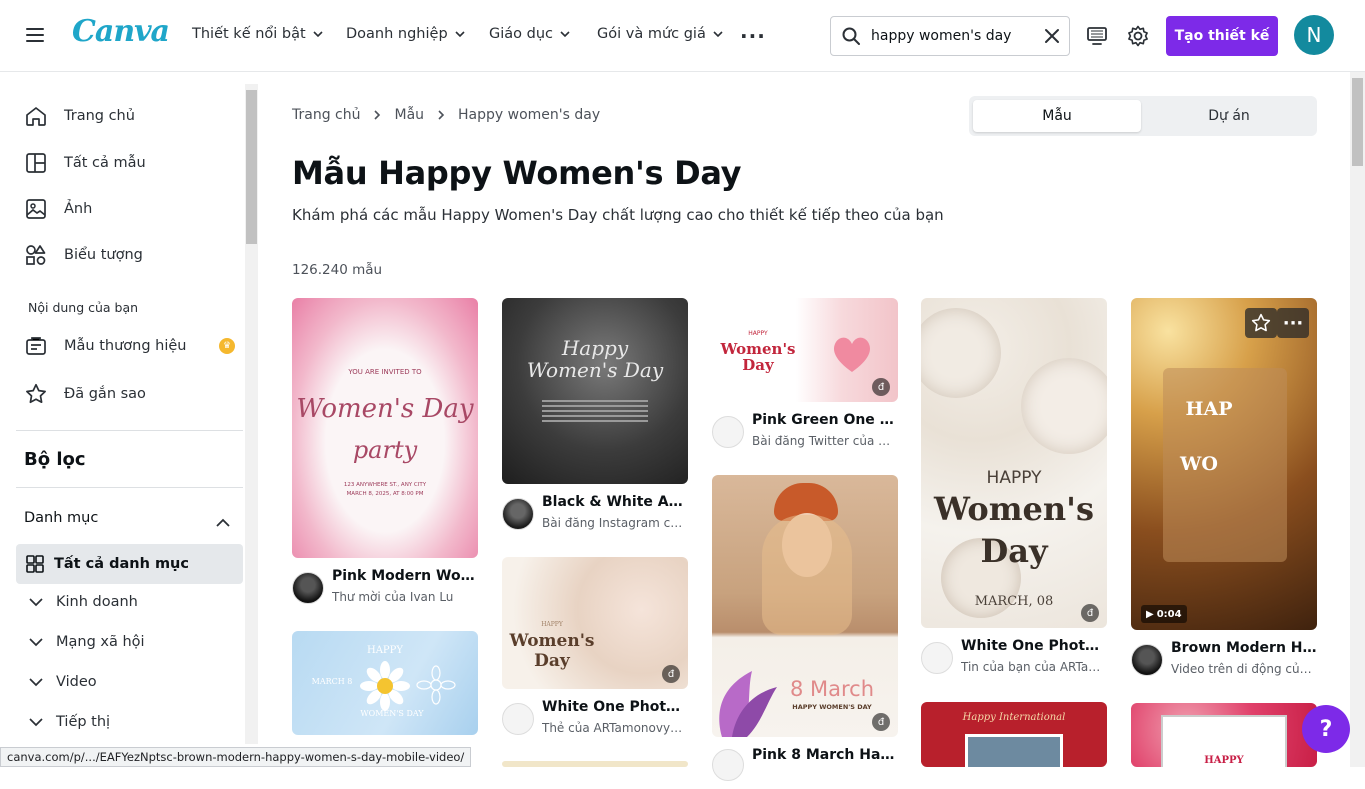  I want to click on gear-icon, so click(1138, 36).